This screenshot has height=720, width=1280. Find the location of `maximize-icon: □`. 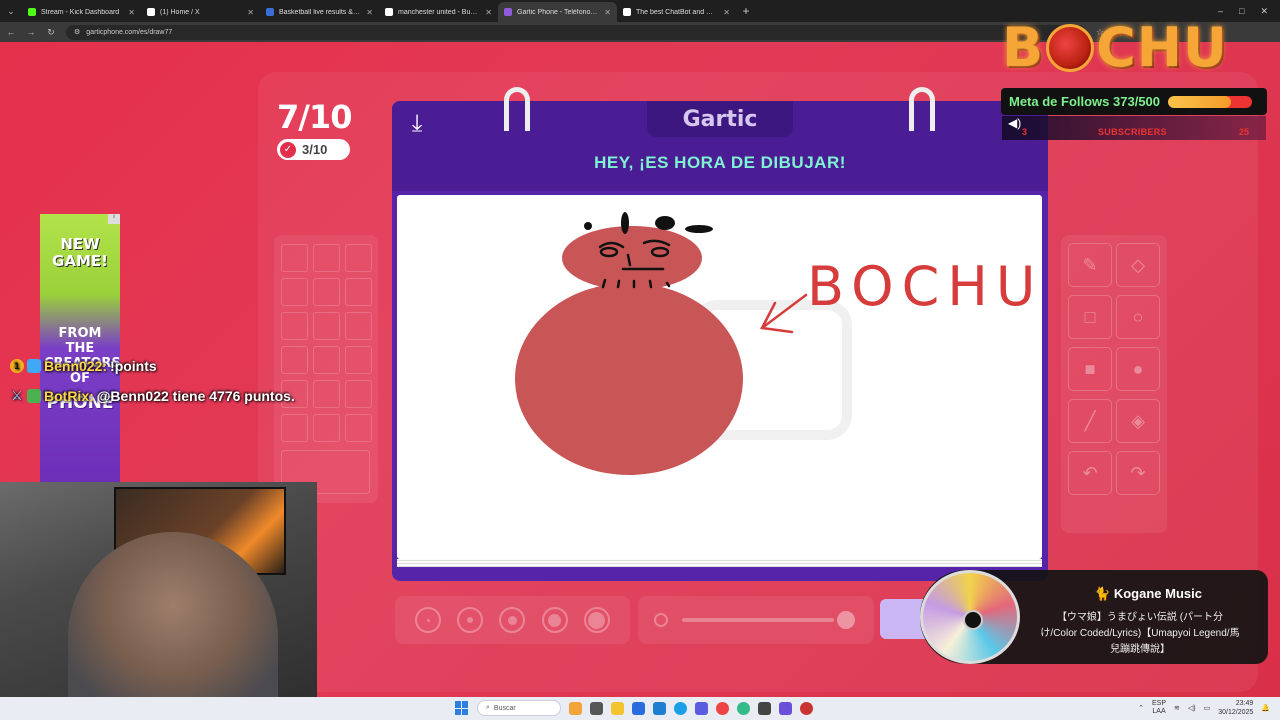

maximize-icon: □ is located at coordinates (1241, 11).